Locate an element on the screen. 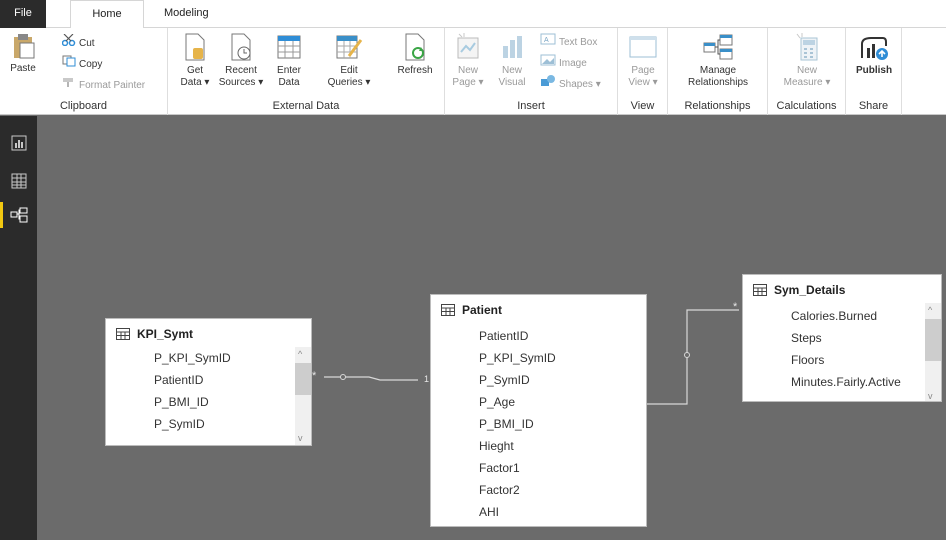 This screenshot has width=946, height=540. share-group-label: Share is located at coordinates (873, 106).